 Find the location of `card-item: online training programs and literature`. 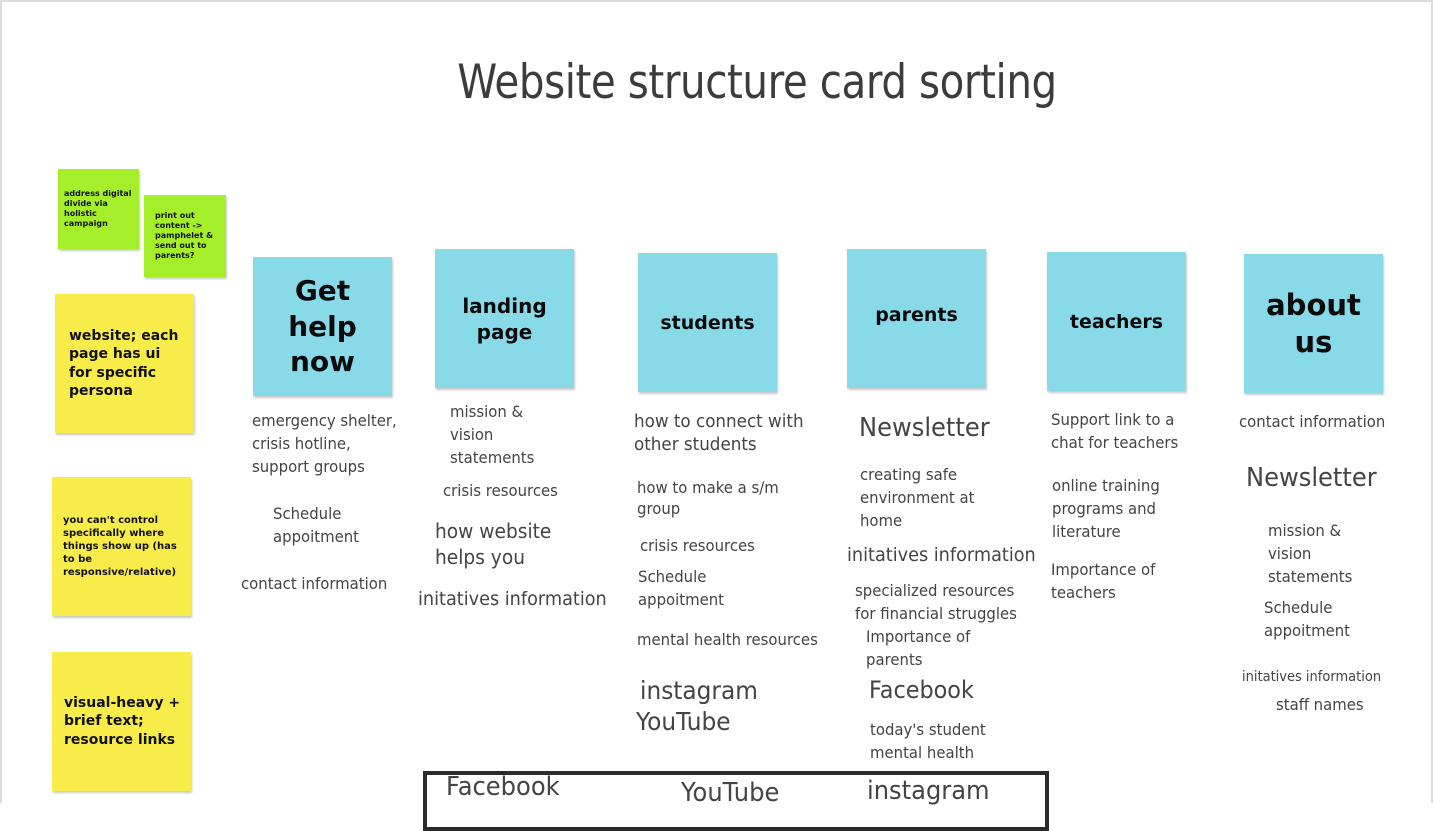

card-item: online training programs and literature is located at coordinates (1106, 509).